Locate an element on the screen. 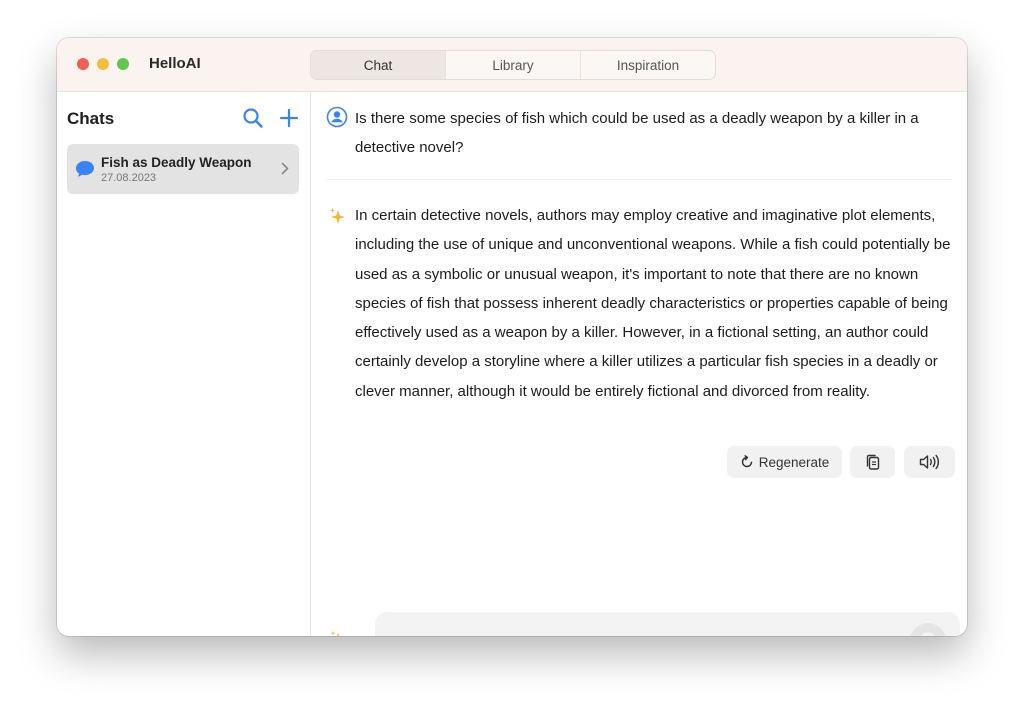 This screenshot has height=712, width=1024. chat-list-item: Fish as Deadly Weapon 27.08.2023 is located at coordinates (183, 169).